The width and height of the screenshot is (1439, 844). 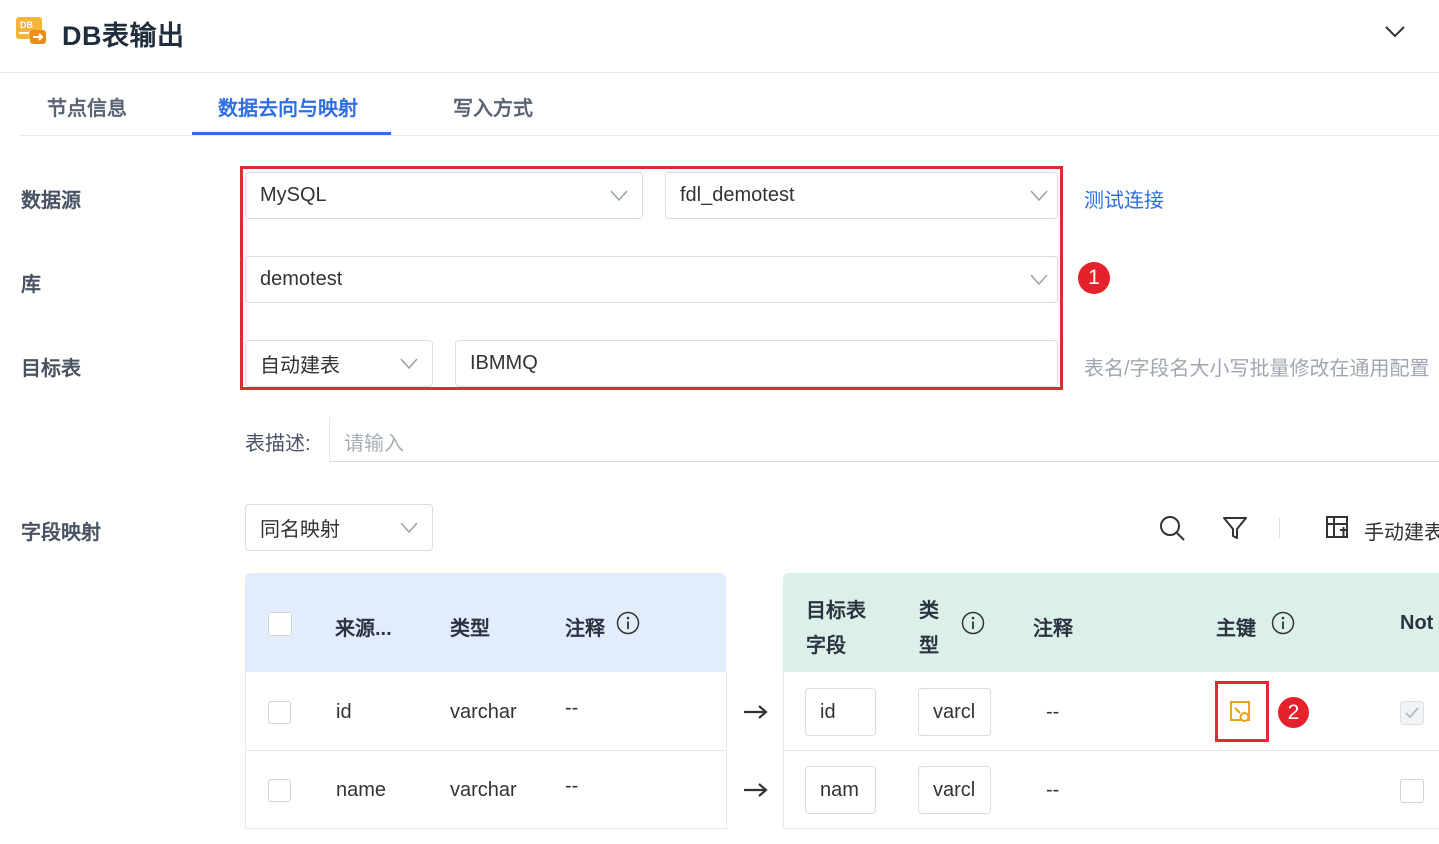 What do you see at coordinates (51, 201) in the screenshot?
I see `datasource-label: 数据源` at bounding box center [51, 201].